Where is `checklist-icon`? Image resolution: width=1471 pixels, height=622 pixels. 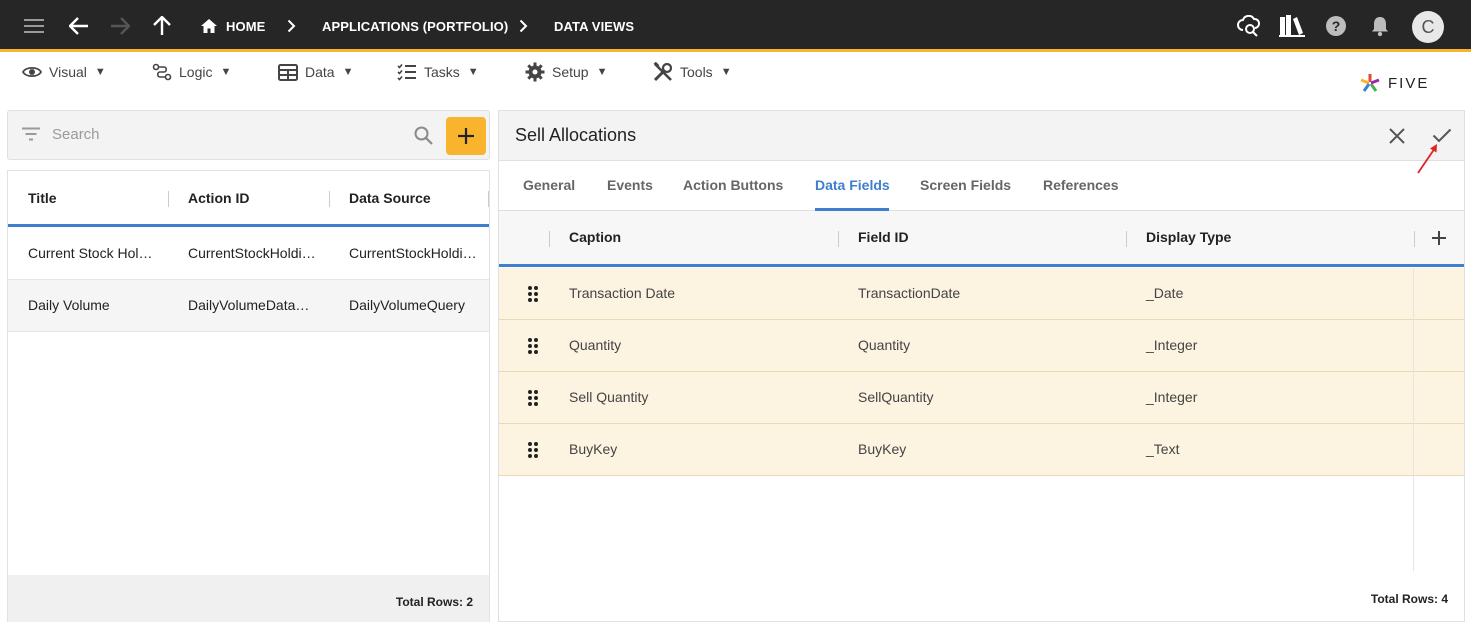
checklist-icon is located at coordinates (406, 72).